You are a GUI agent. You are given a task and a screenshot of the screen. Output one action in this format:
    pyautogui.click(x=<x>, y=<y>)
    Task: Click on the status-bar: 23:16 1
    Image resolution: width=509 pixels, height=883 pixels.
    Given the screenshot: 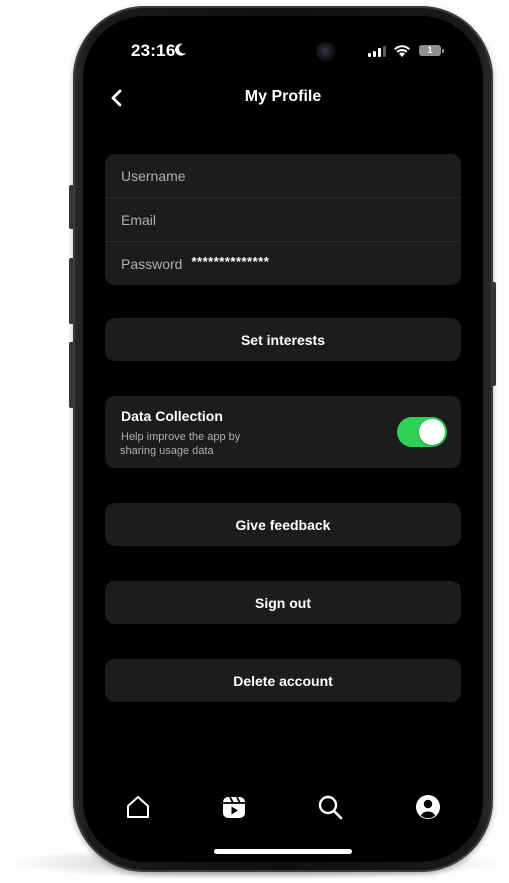 What is the action you would take?
    pyautogui.click(x=283, y=46)
    